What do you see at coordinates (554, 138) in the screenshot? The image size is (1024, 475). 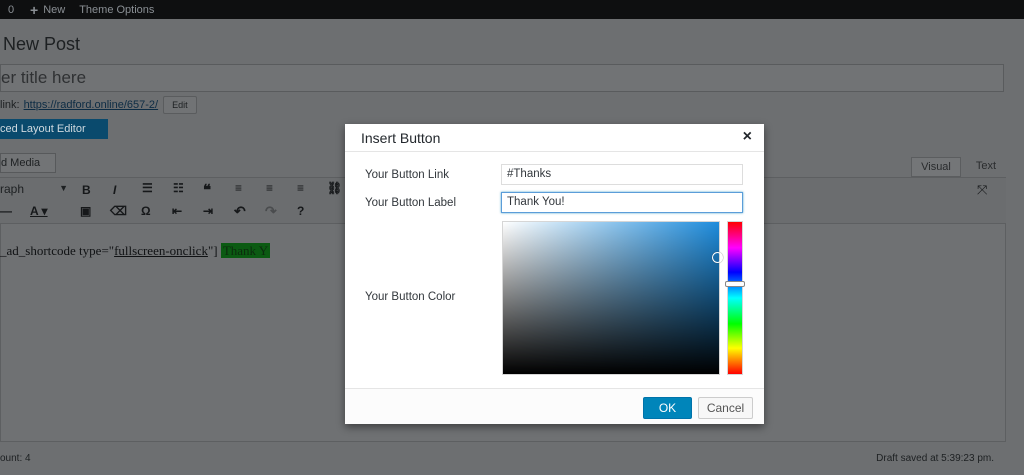 I see `dialog-header: Insert Button ×` at bounding box center [554, 138].